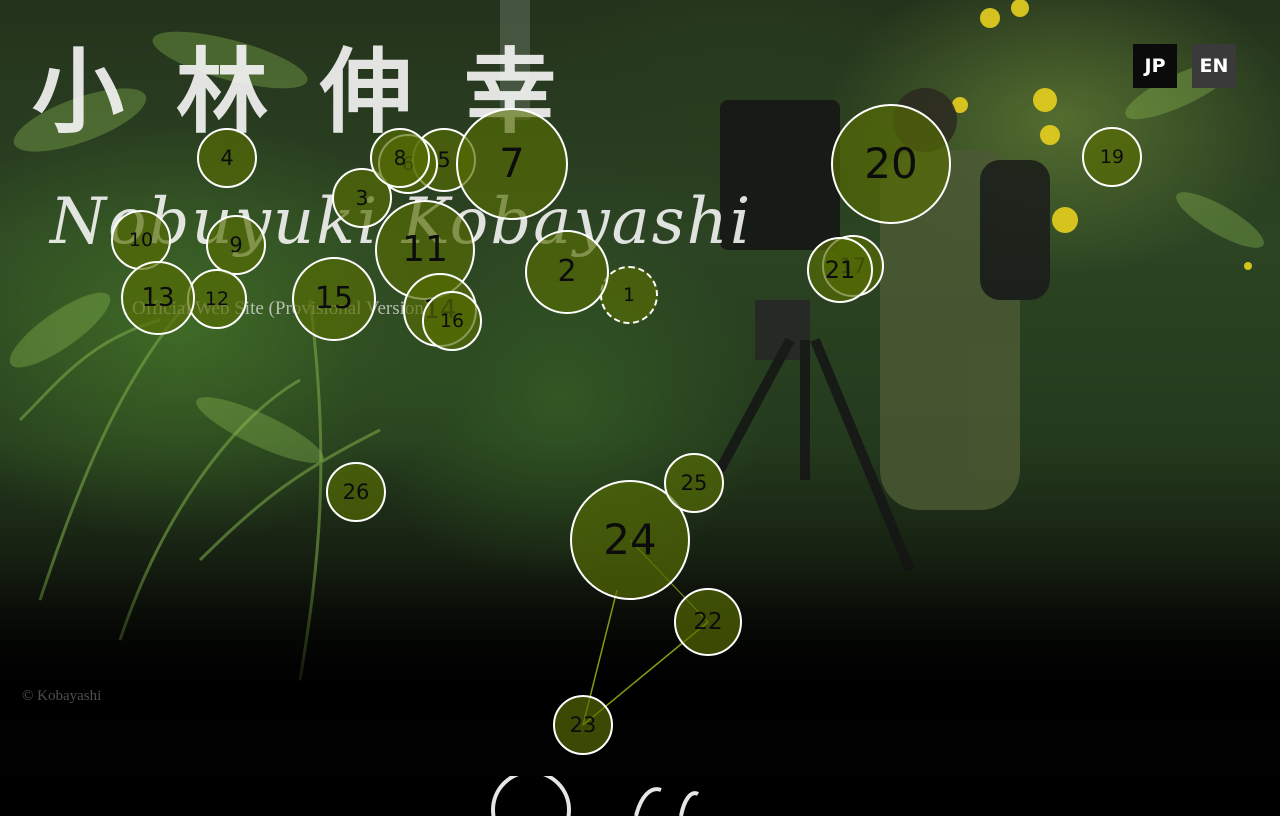 The image size is (1280, 816). What do you see at coordinates (425, 249) in the screenshot?
I see `node-label: 11` at bounding box center [425, 249].